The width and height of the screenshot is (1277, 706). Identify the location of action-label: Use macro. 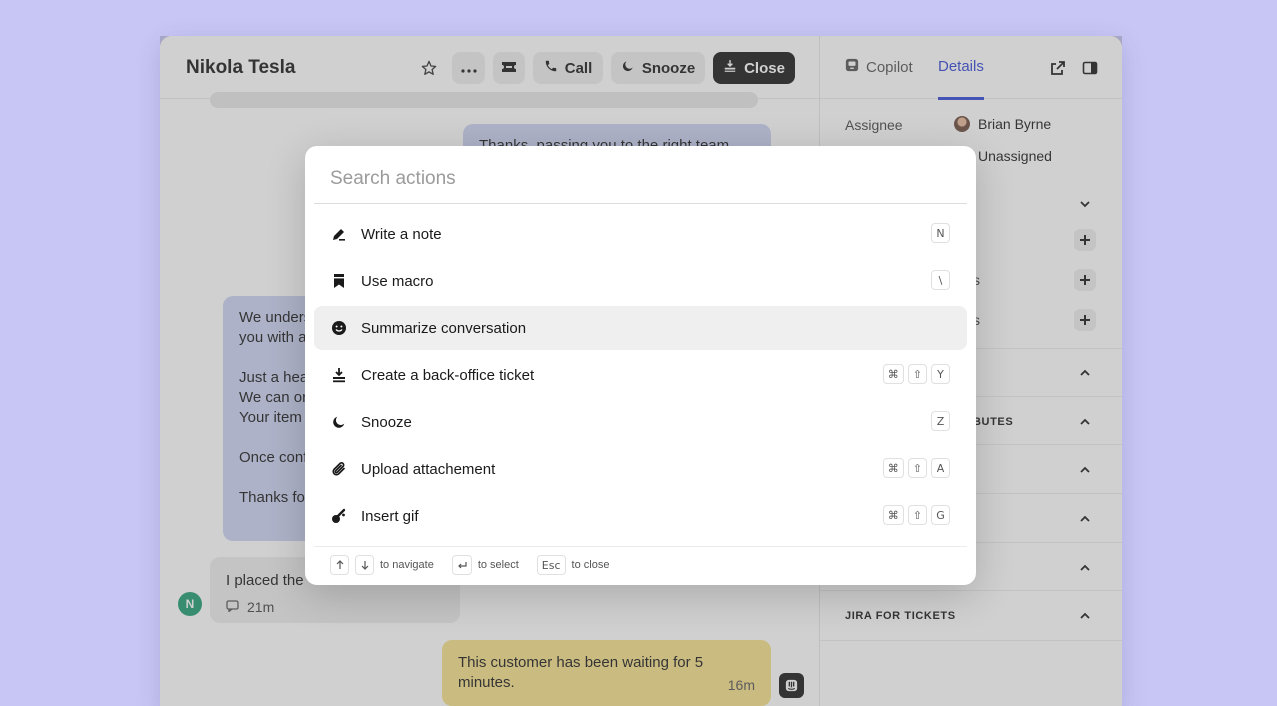
(397, 281).